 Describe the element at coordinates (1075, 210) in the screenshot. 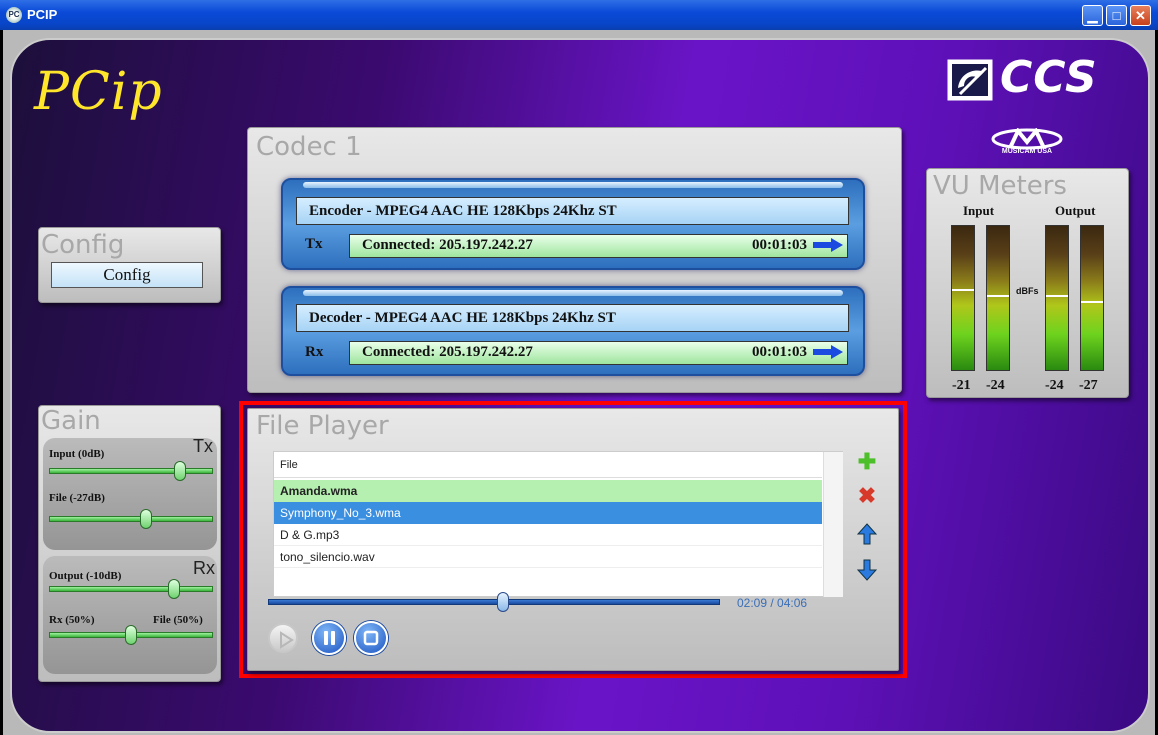

I see `vu-output-label: Output` at that location.